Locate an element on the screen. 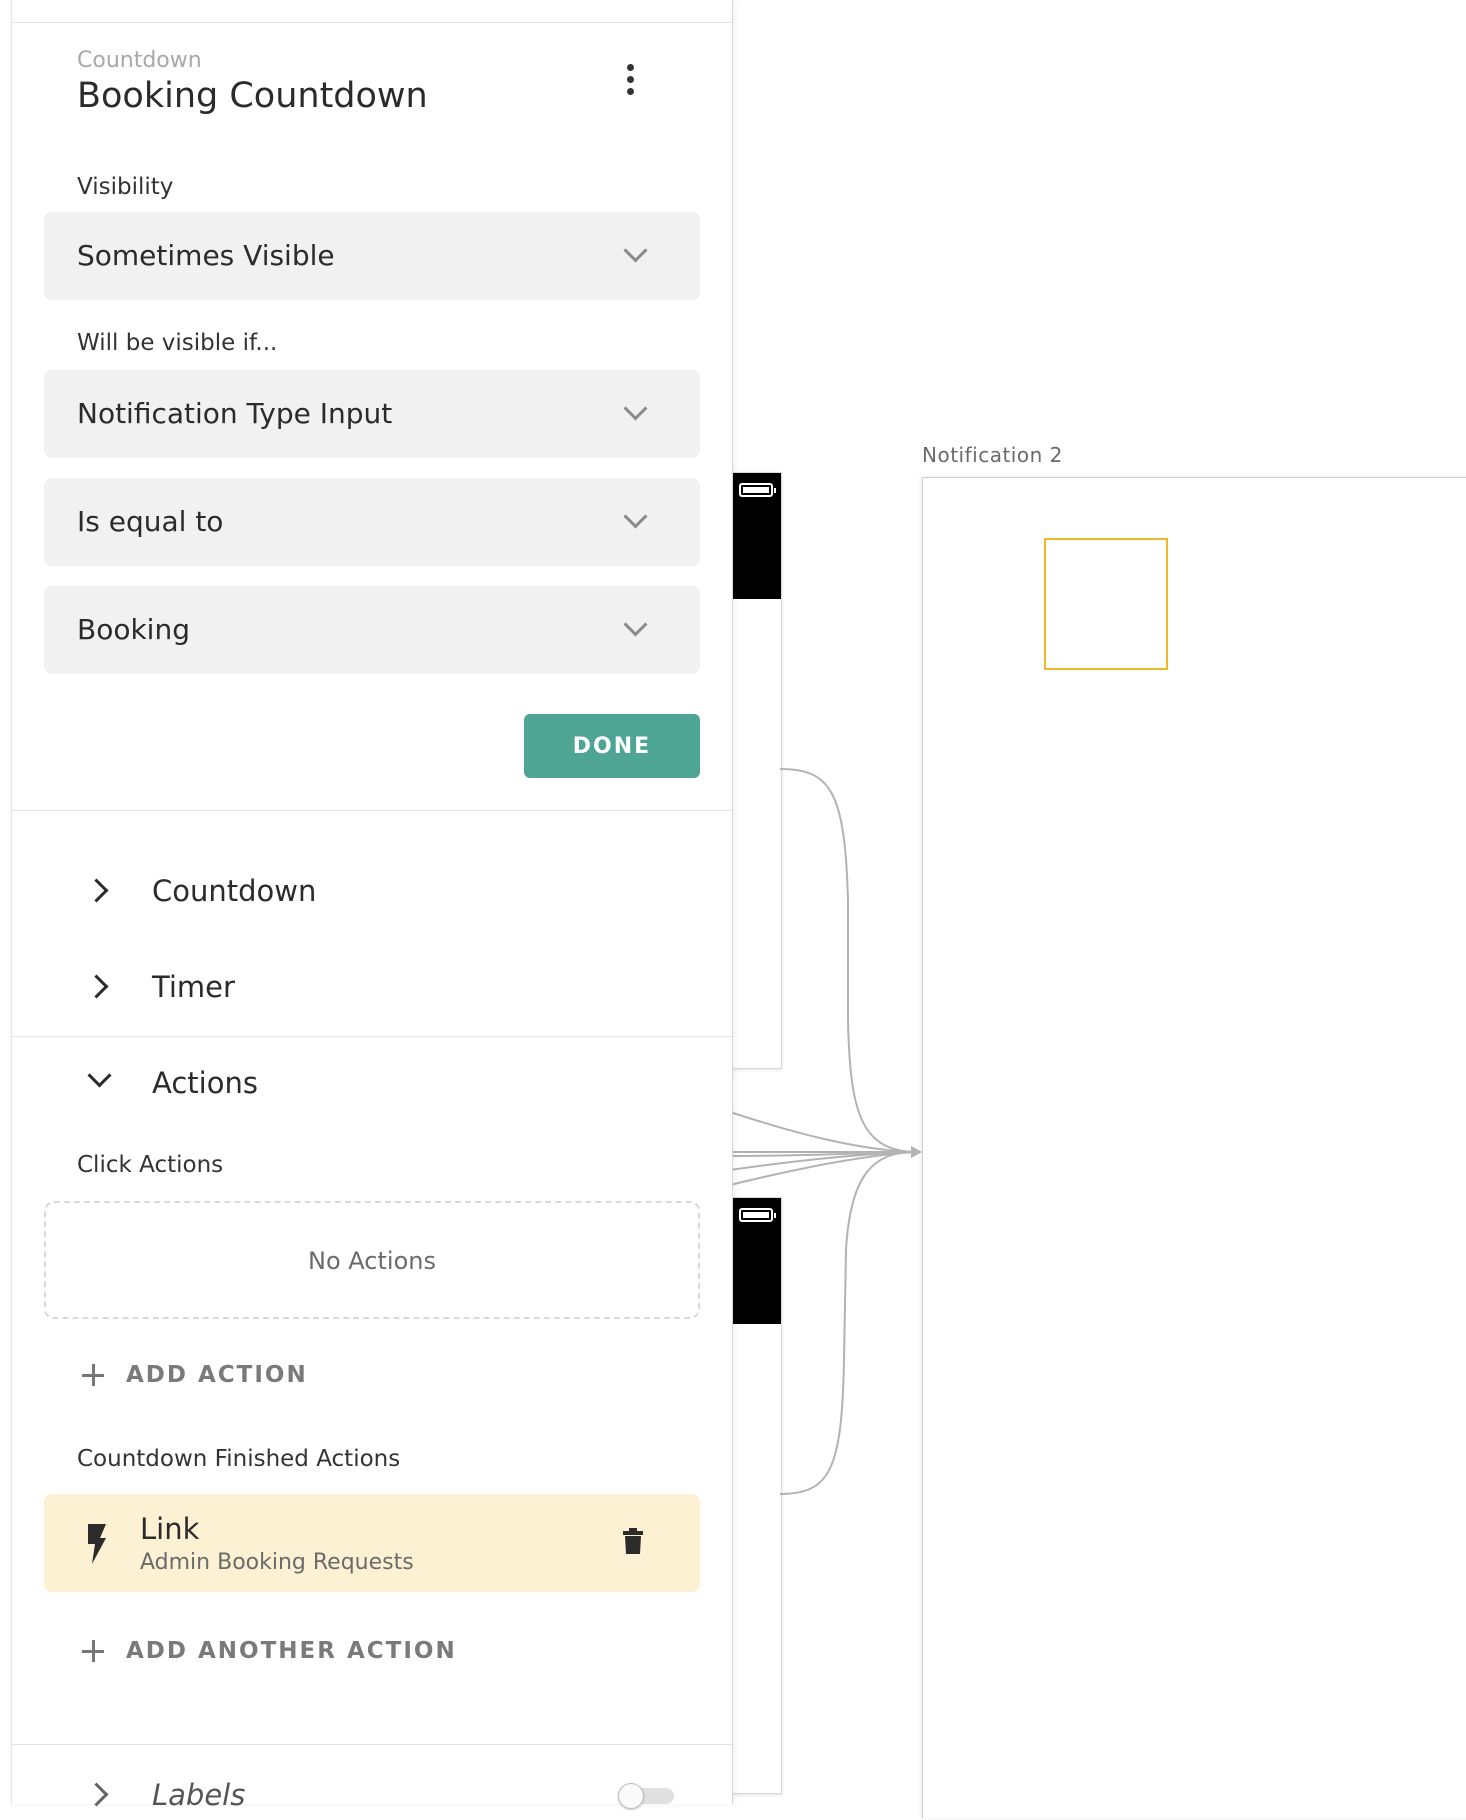 The image size is (1466, 1820). condition-operator-value: Is equal to is located at coordinates (150, 521).